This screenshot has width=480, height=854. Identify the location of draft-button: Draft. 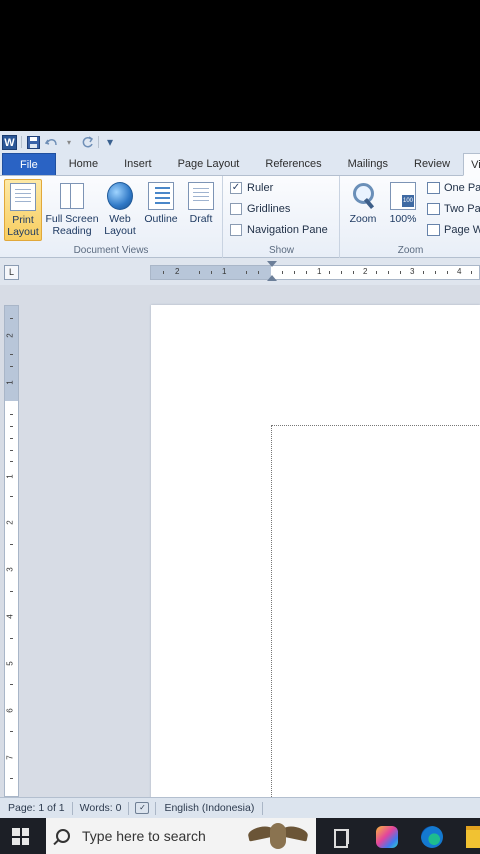
(201, 210).